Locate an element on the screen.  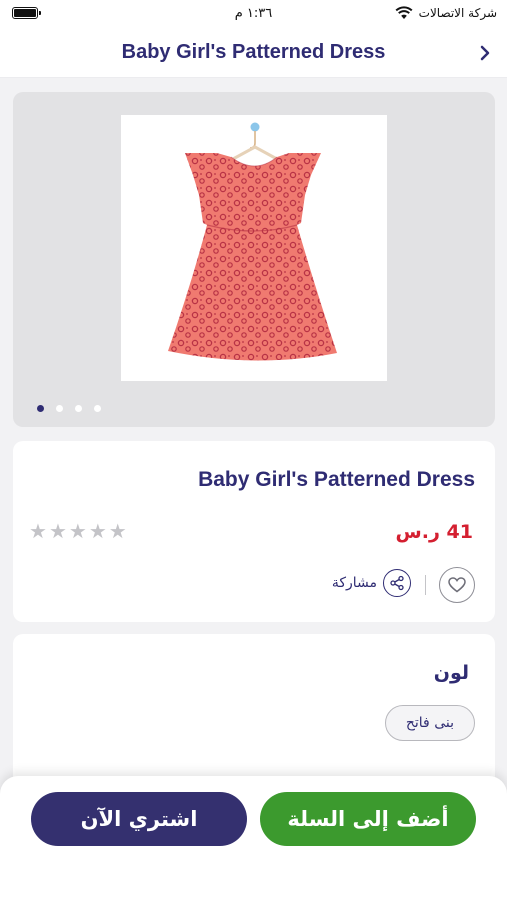
page-title: Baby Girl's Patterned Dress is located at coordinates (253, 52).